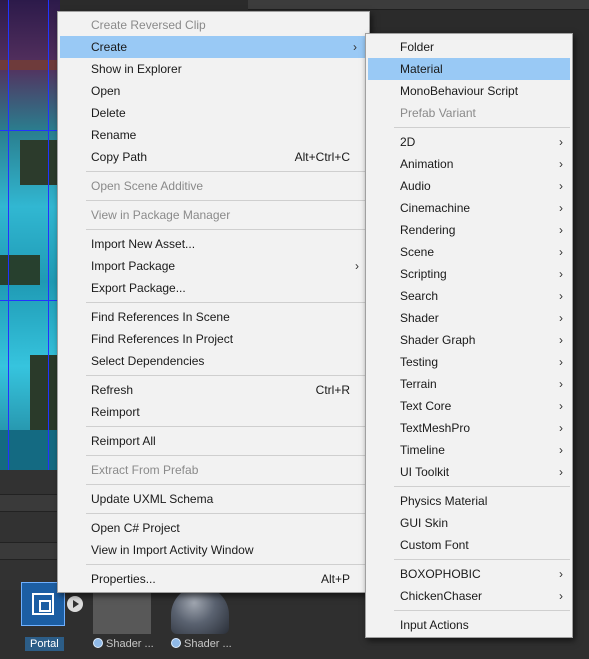  I want to click on menu-item-view-in-import-activity-window: View in Import Activity Window, so click(213, 550).